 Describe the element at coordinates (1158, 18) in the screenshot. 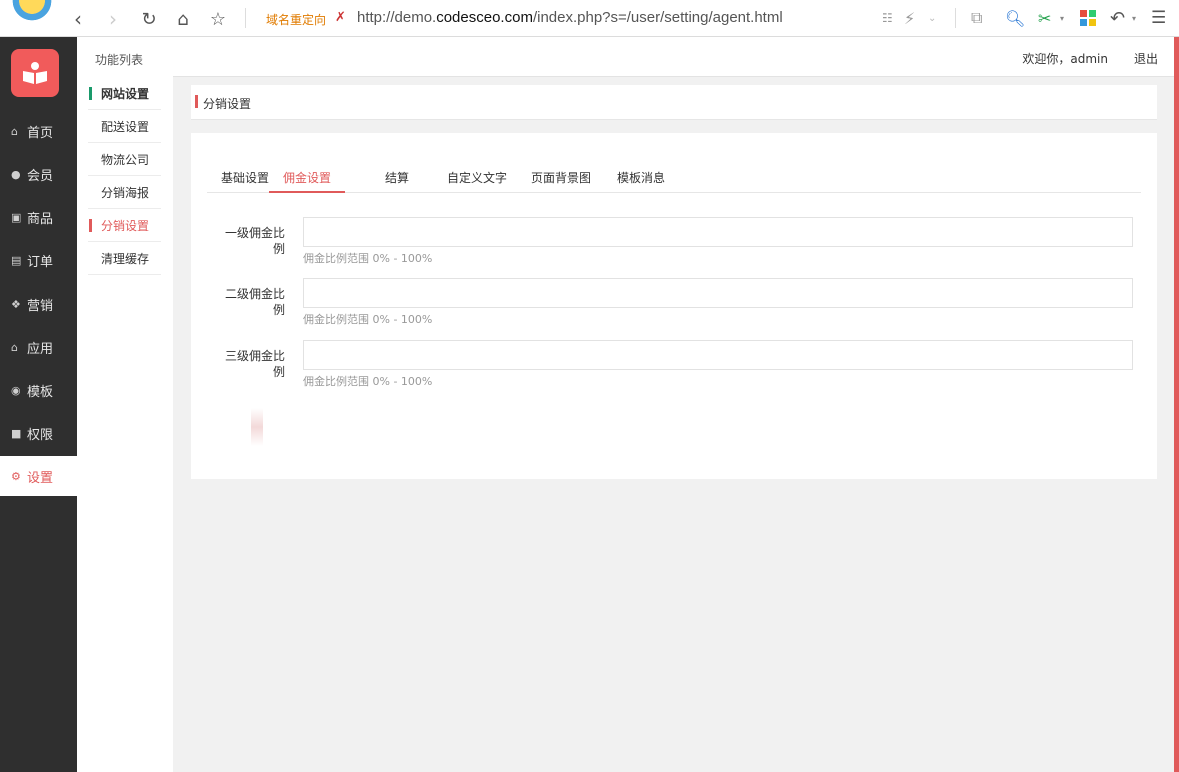

I see `menu-icon: ☰` at that location.